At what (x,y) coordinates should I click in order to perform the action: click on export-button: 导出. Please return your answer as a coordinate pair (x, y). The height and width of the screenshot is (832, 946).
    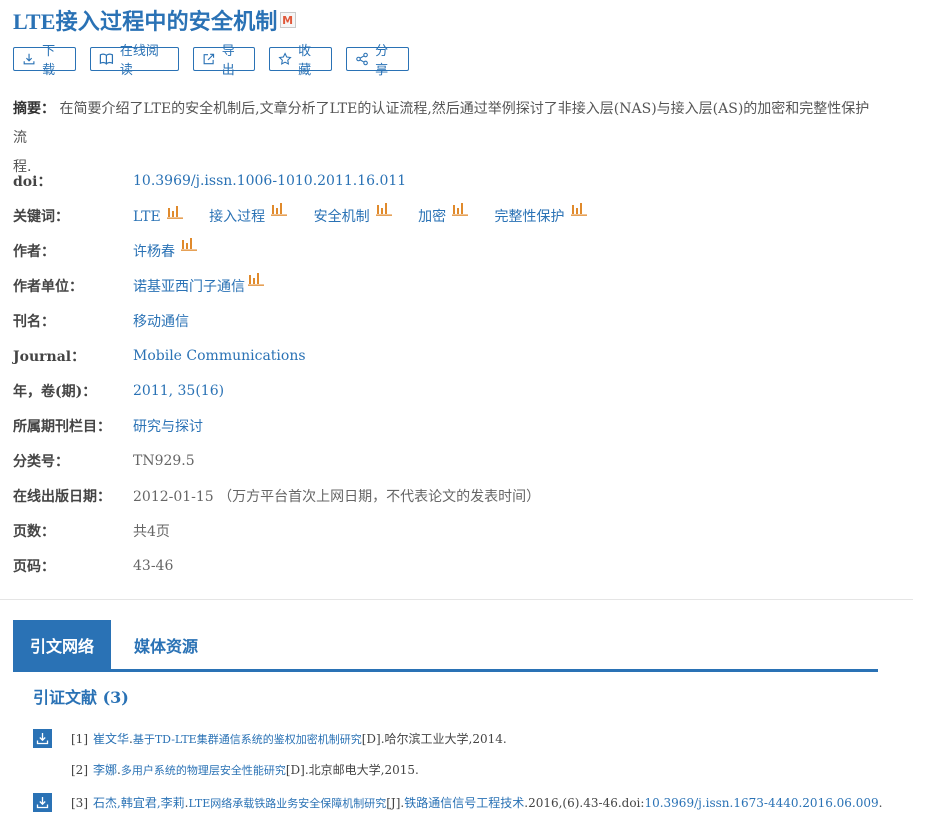
    Looking at the image, I should click on (224, 61).